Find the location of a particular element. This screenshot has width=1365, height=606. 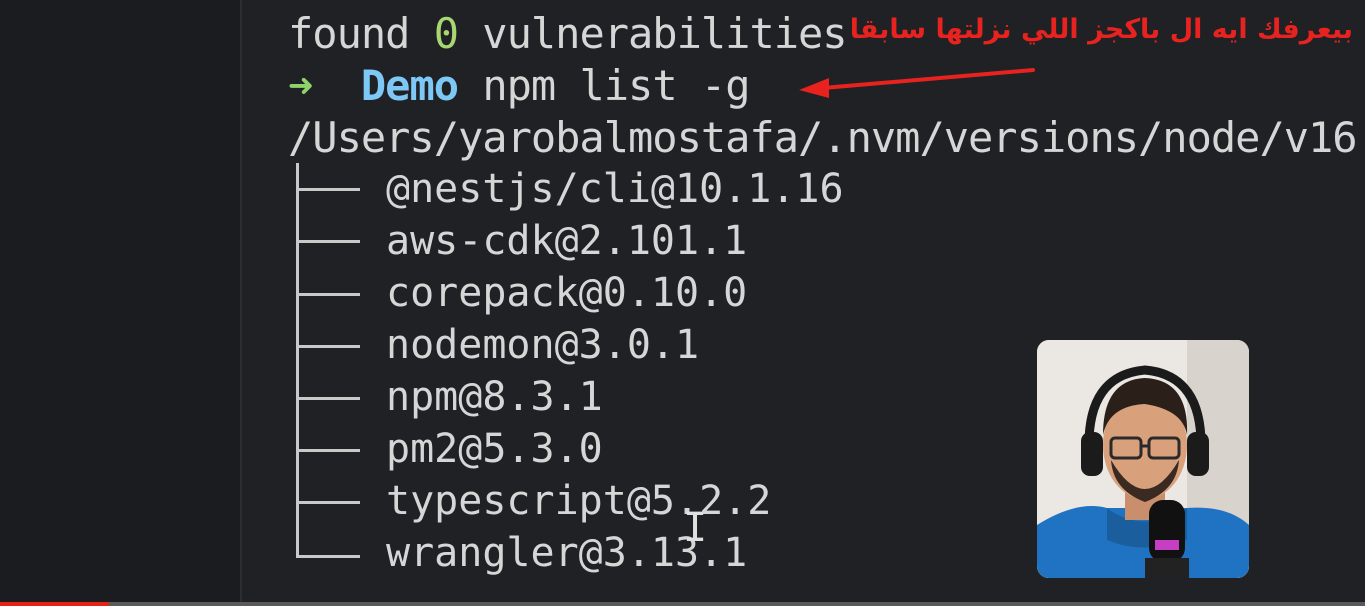

command-text: npm list -g is located at coordinates (616, 85).